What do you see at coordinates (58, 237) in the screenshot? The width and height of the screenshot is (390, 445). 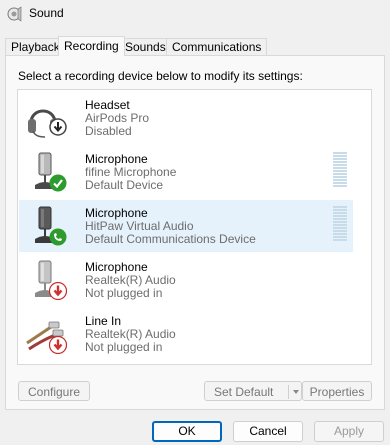 I see `green-phone-badge-icon` at bounding box center [58, 237].